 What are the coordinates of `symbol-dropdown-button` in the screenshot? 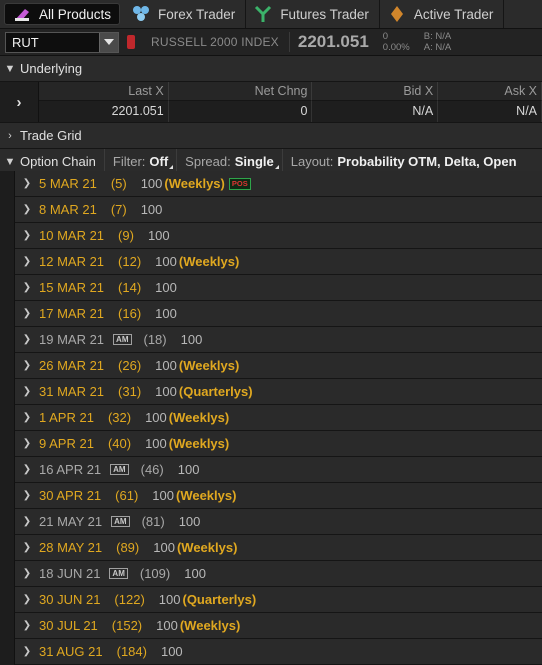 It's located at (108, 42).